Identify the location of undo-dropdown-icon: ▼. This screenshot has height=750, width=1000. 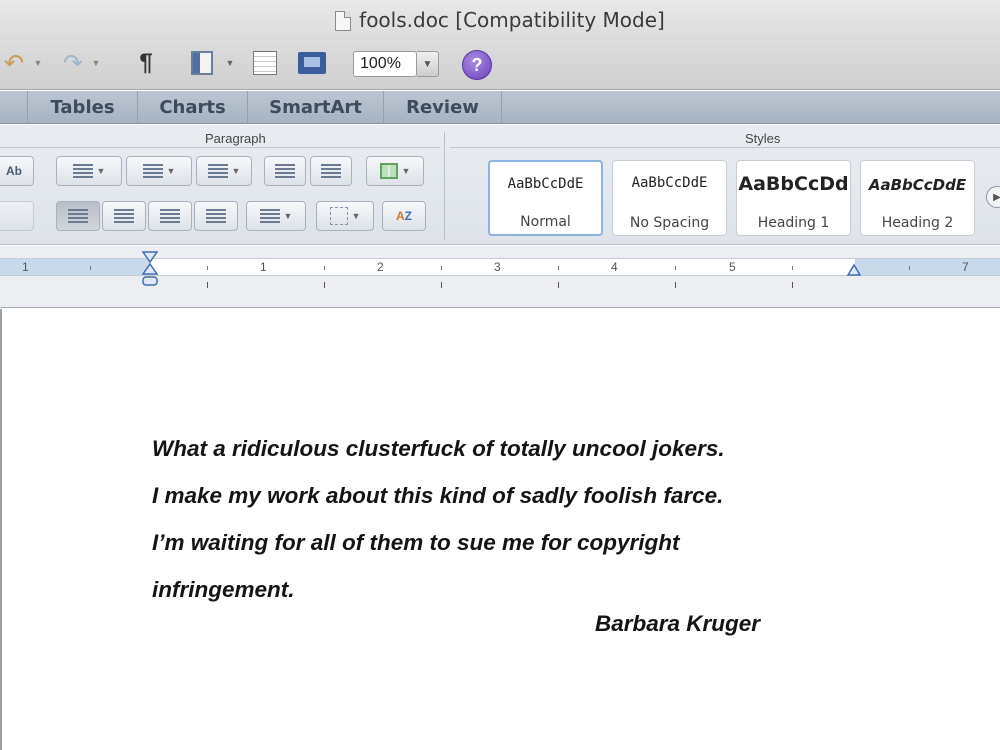
(38, 63).